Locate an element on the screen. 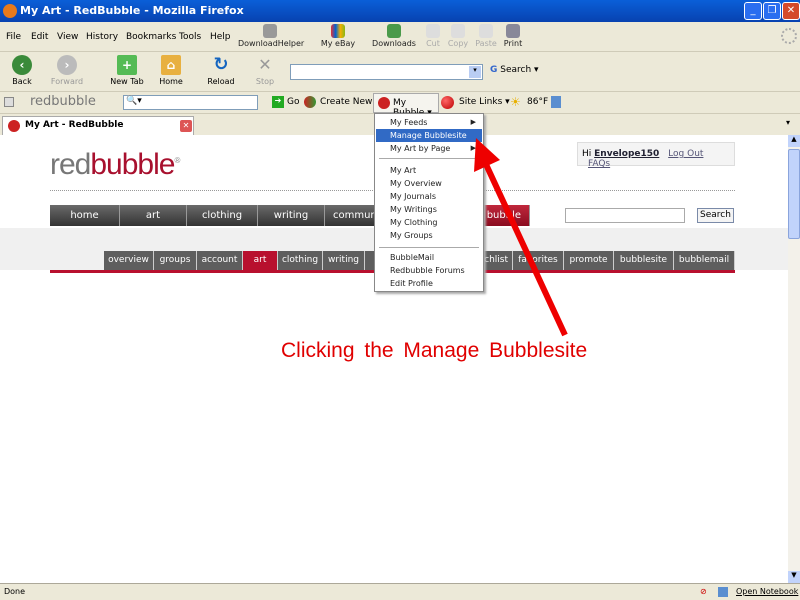  open-notebook-link: Open Notebook is located at coordinates (767, 591).